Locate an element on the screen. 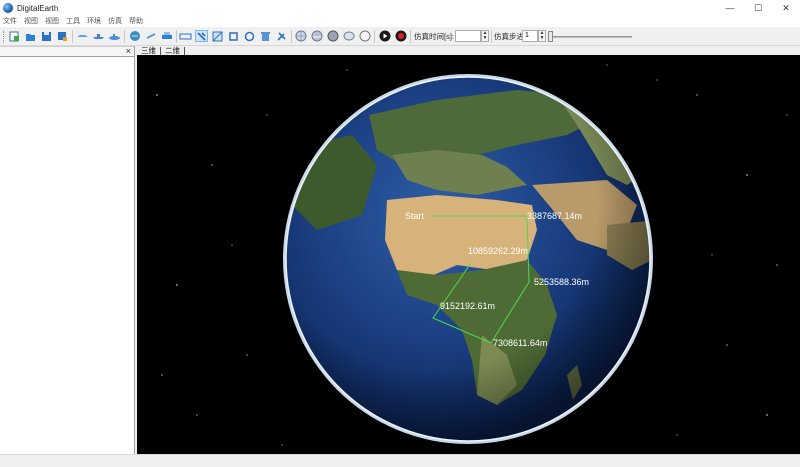 Image resolution: width=800 pixels, height=467 pixels. menu-help: 帮助 is located at coordinates (136, 21).